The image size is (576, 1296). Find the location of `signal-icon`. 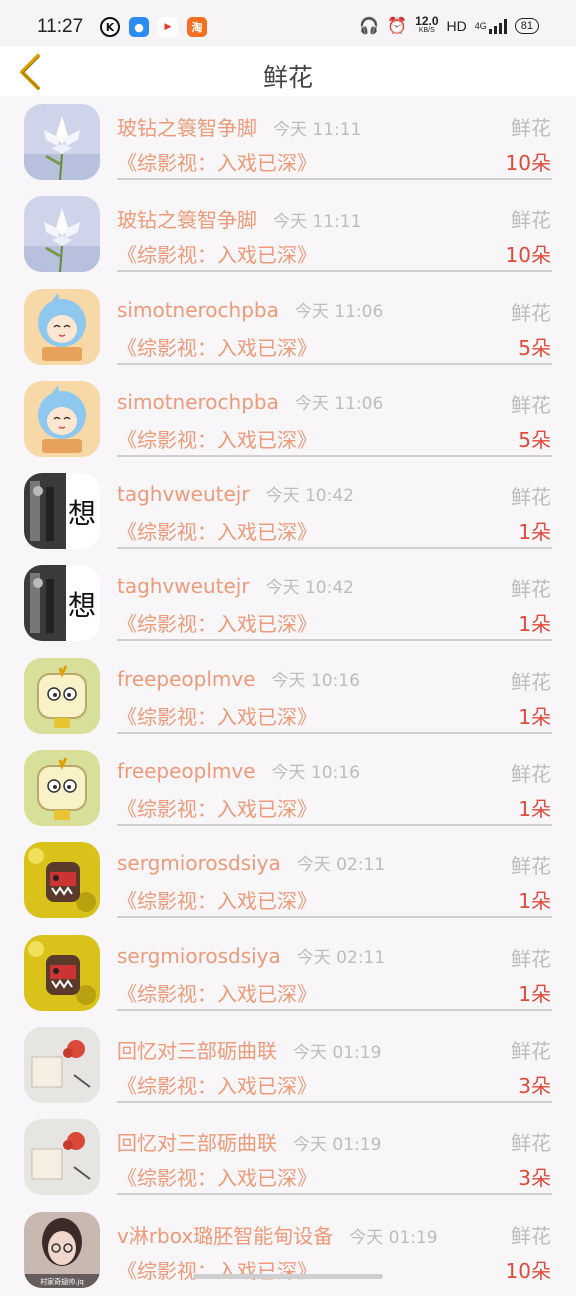

signal-icon is located at coordinates (497, 26).